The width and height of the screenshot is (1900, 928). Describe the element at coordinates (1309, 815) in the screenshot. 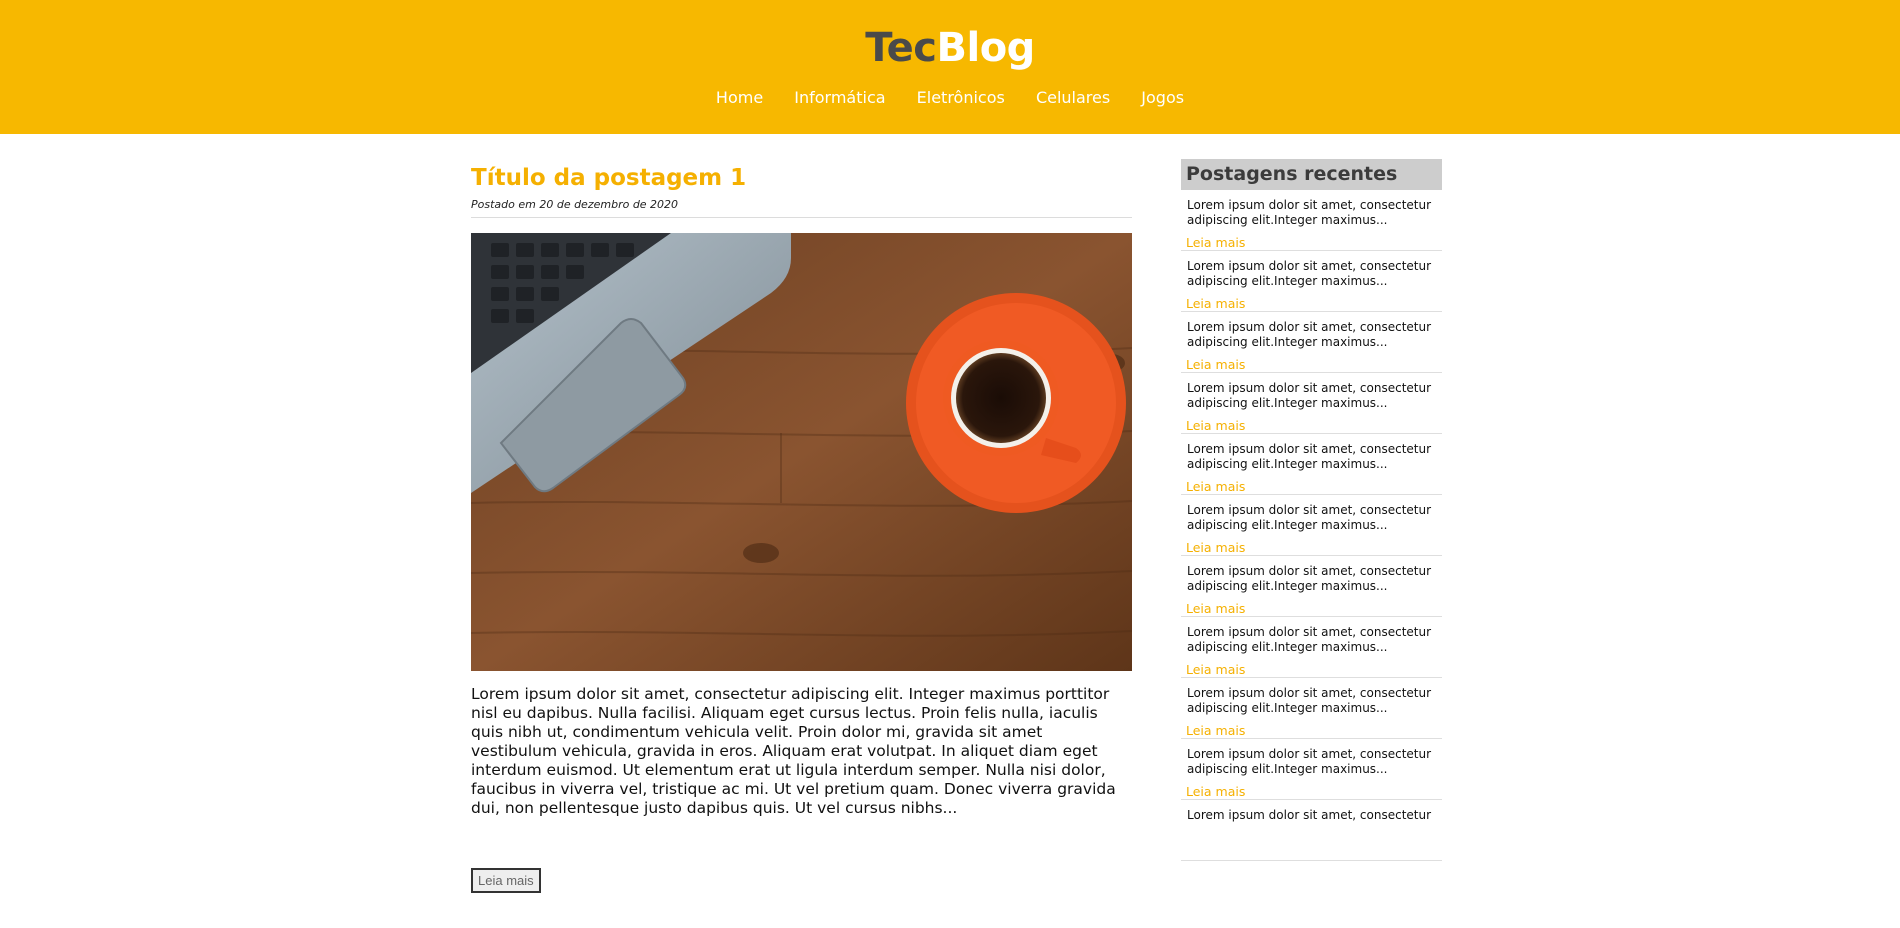

I see `recent-post-text: Lorem ipsum dolor sit amet, consectetur` at that location.